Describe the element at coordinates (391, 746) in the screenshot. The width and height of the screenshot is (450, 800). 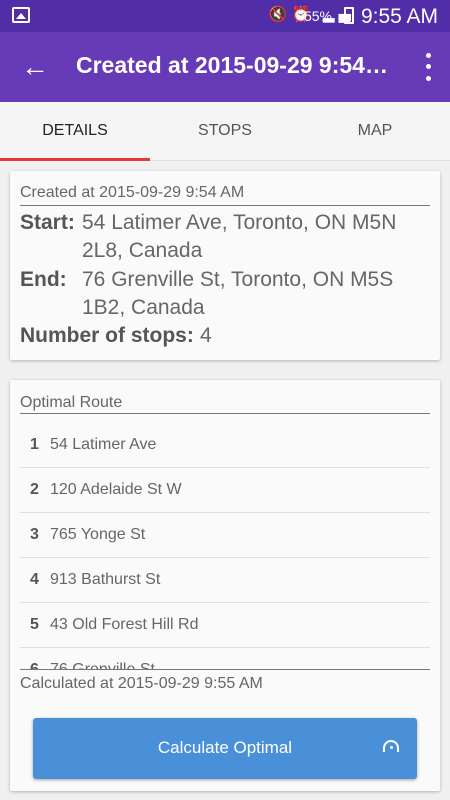
I see `speedometer-icon` at that location.